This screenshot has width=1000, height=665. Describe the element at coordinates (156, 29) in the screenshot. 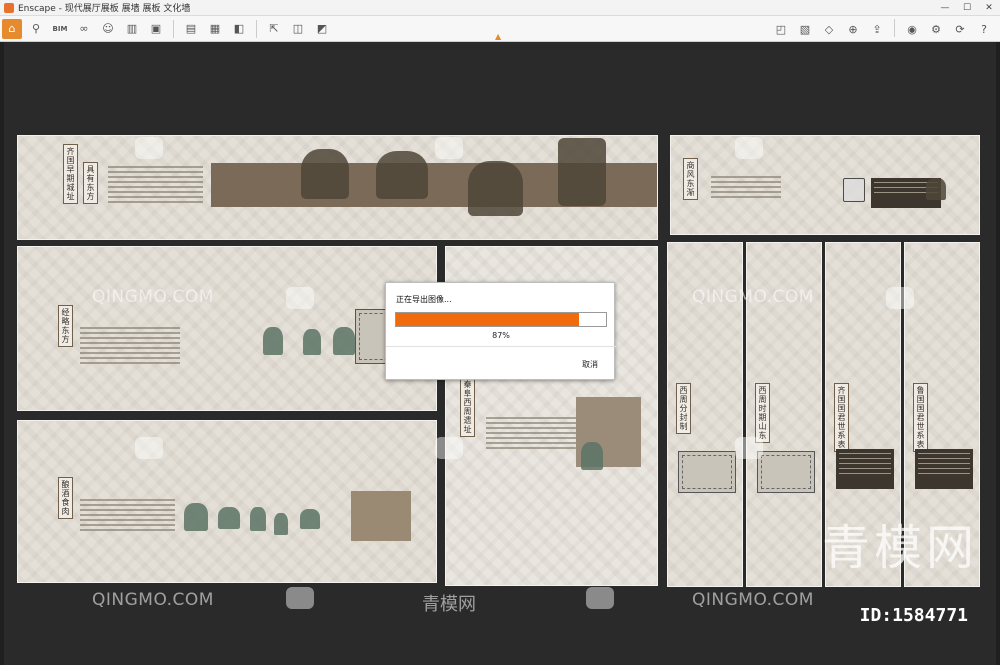

I see `cube-icon: ▣` at that location.